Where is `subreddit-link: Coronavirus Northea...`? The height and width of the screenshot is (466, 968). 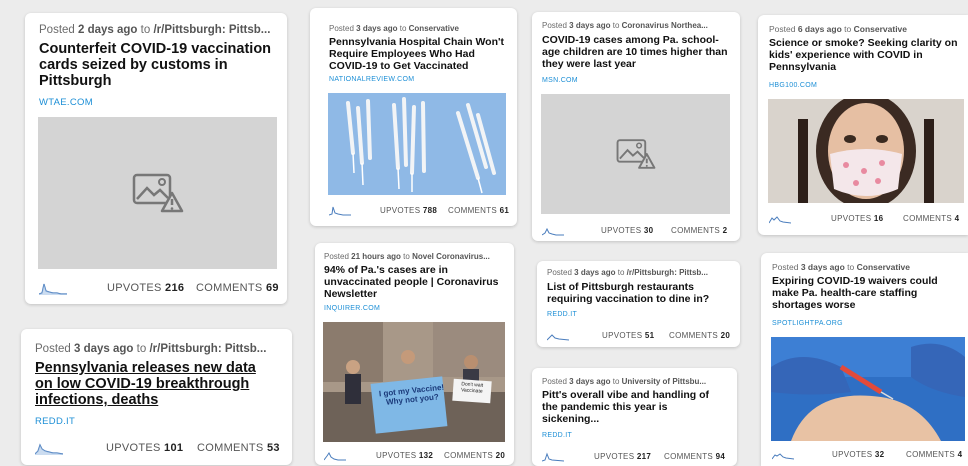 subreddit-link: Coronavirus Northea... is located at coordinates (665, 25).